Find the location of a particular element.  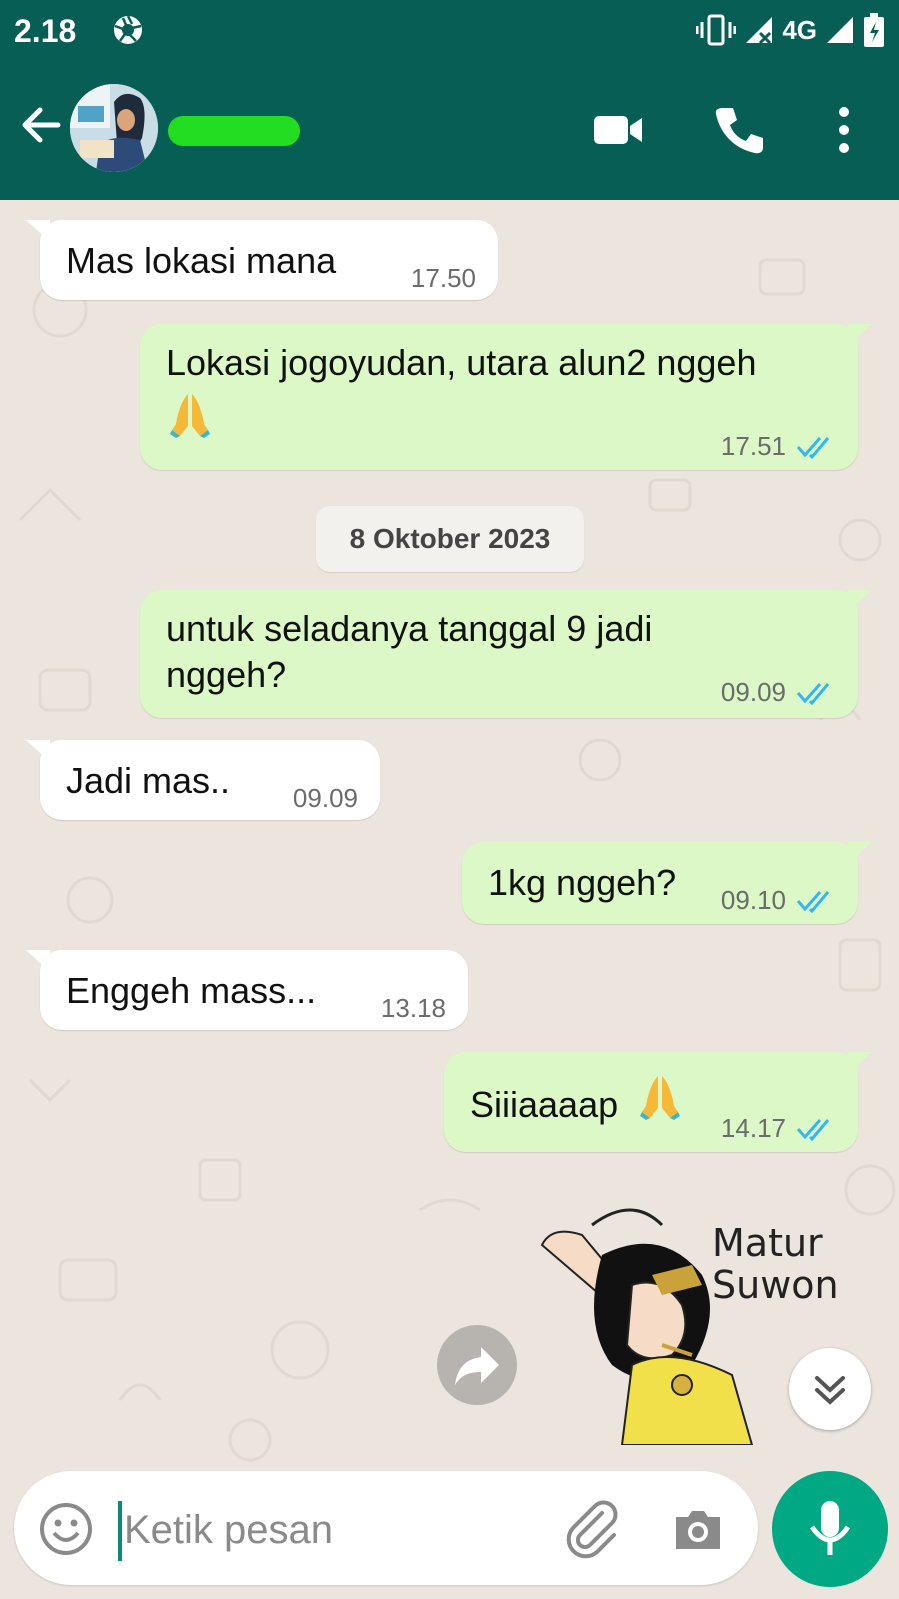

message-meta: 14.17 is located at coordinates (778, 1128).